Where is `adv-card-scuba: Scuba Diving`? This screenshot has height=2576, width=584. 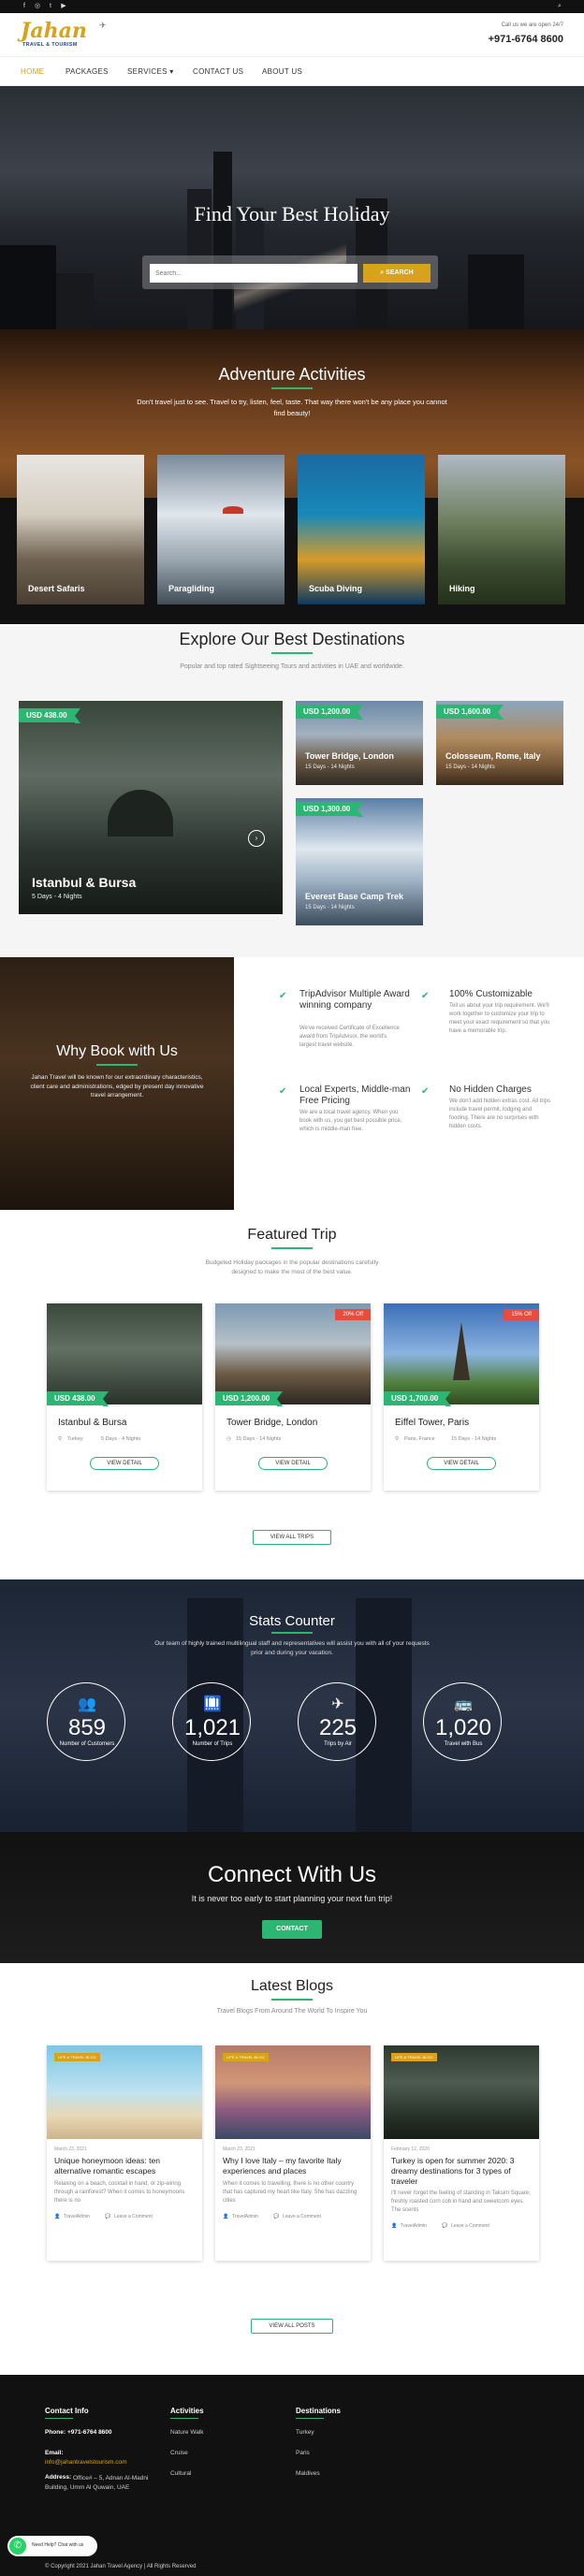
adv-card-scuba: Scuba Diving is located at coordinates (361, 529).